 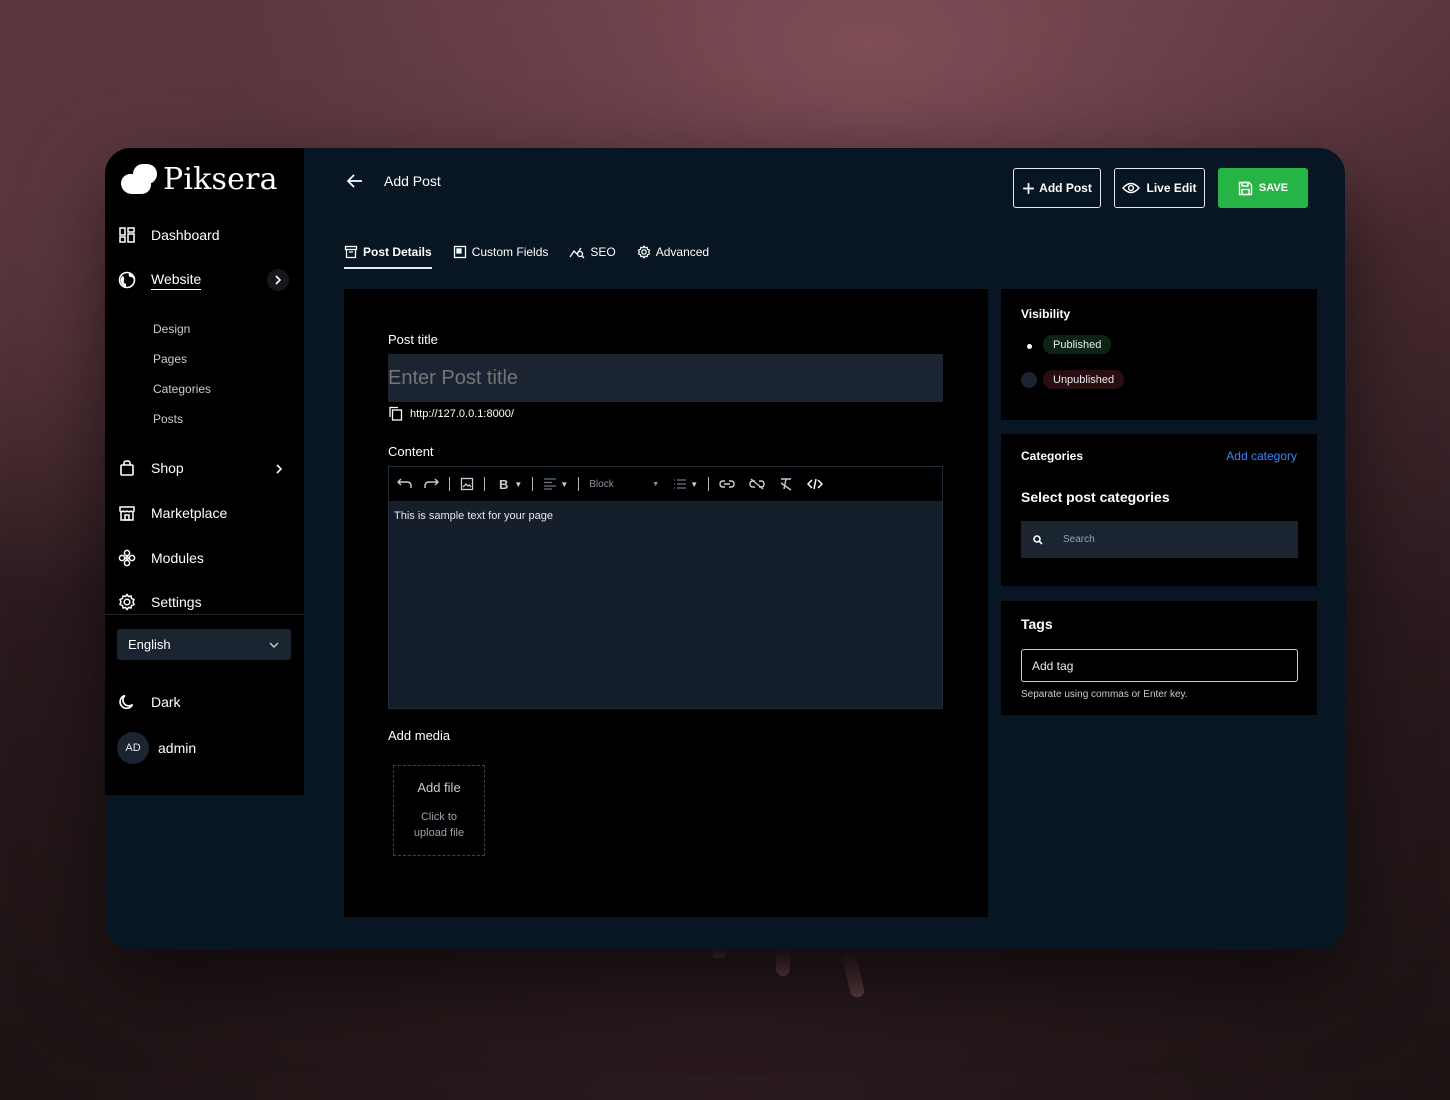 I want to click on theme-label: Dark, so click(x=166, y=702).